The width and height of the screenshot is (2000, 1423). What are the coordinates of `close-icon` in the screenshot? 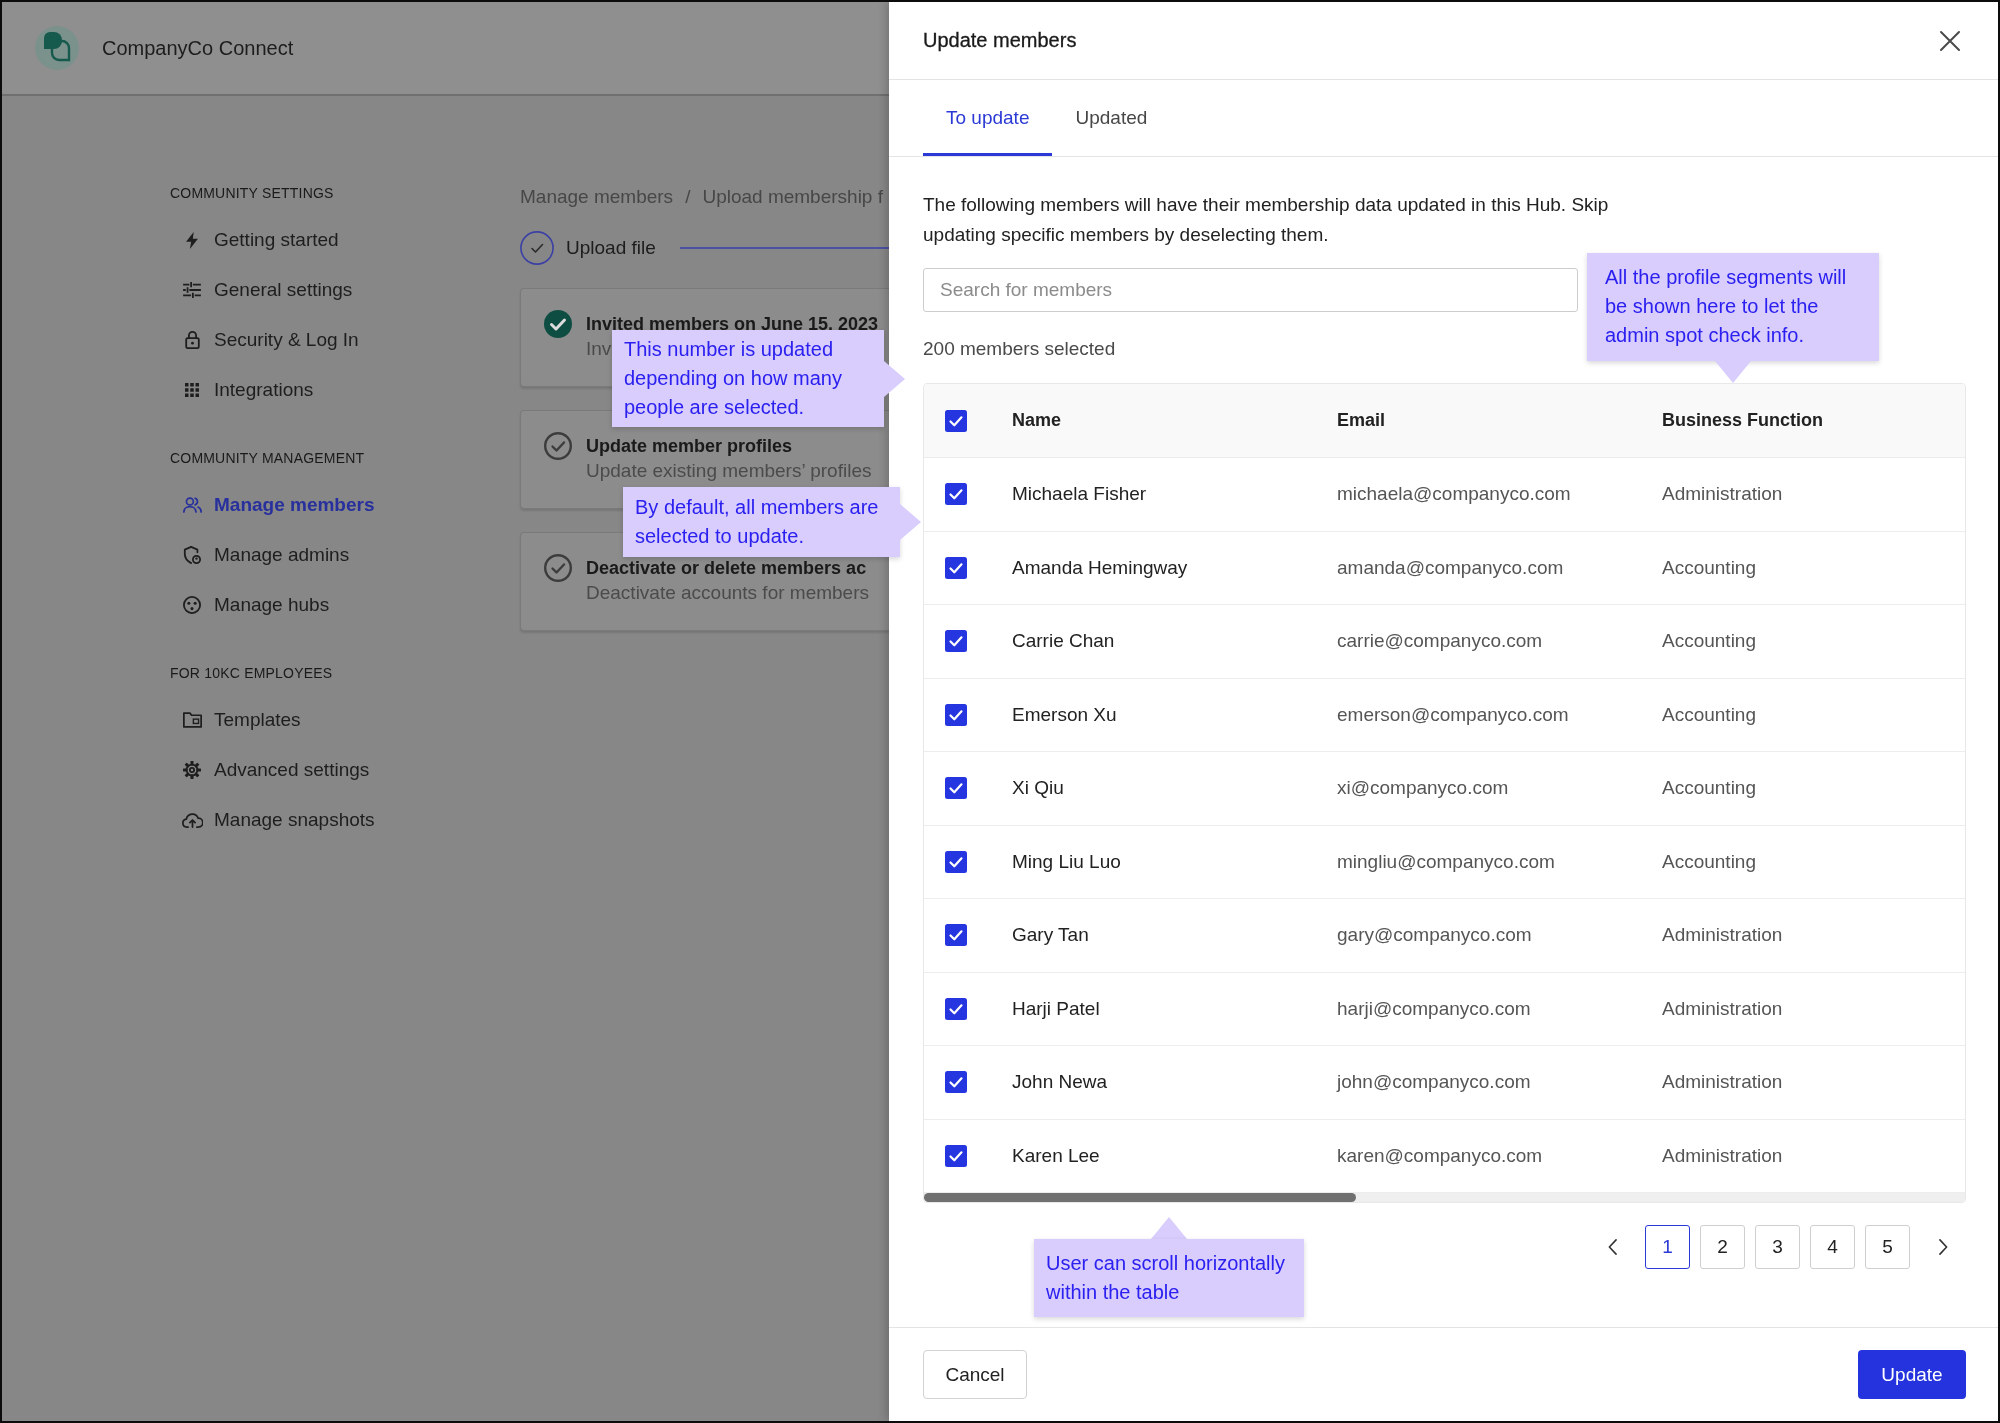 It's located at (1950, 40).